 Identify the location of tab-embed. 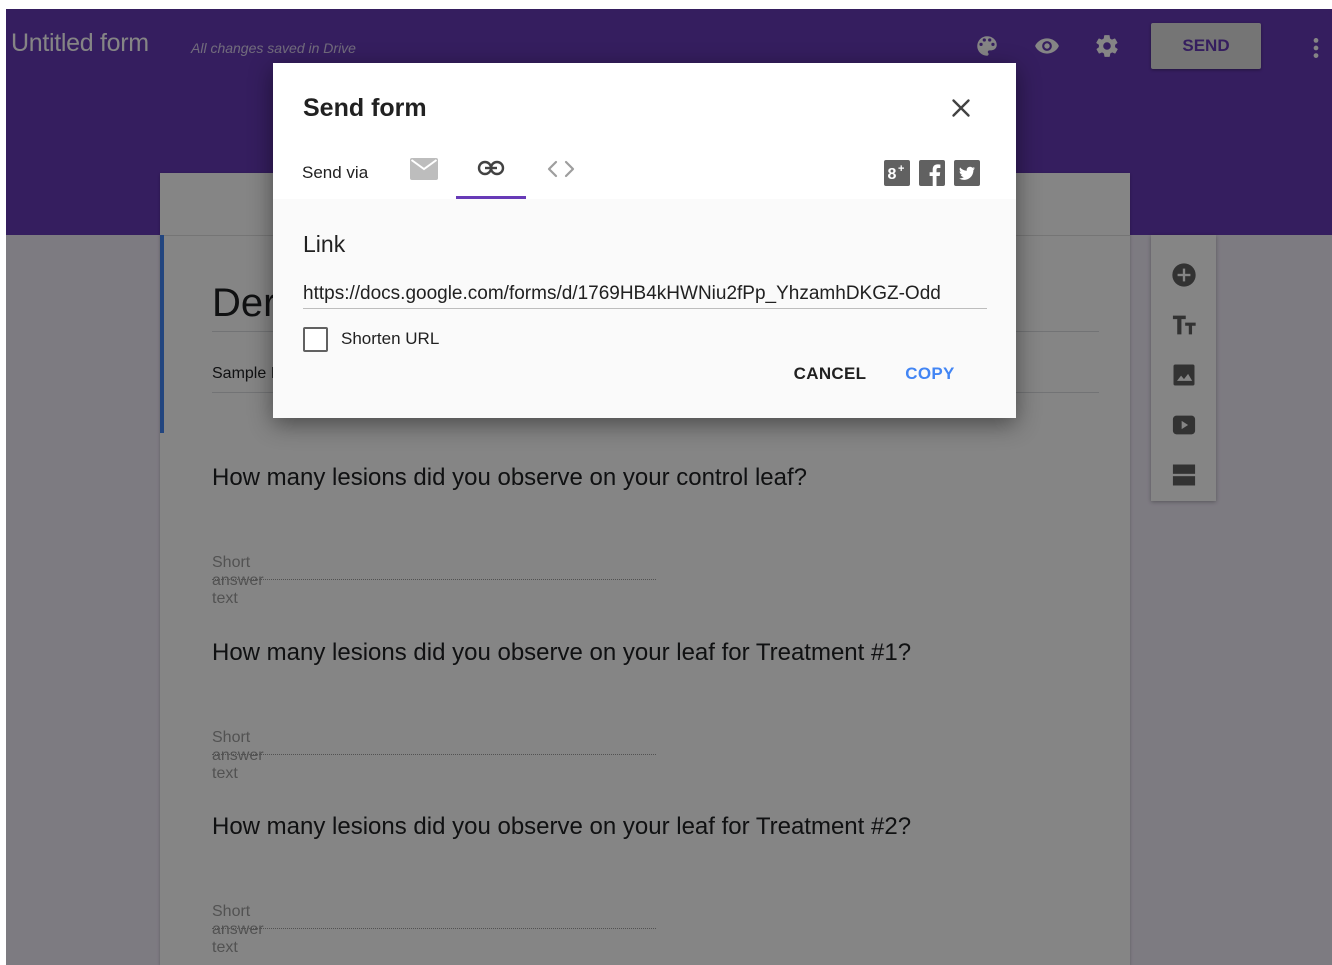
(561, 173).